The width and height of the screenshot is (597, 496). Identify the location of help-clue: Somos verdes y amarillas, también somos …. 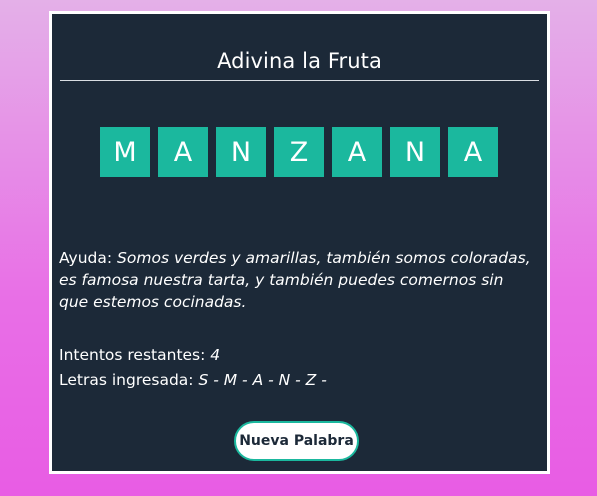
(295, 280).